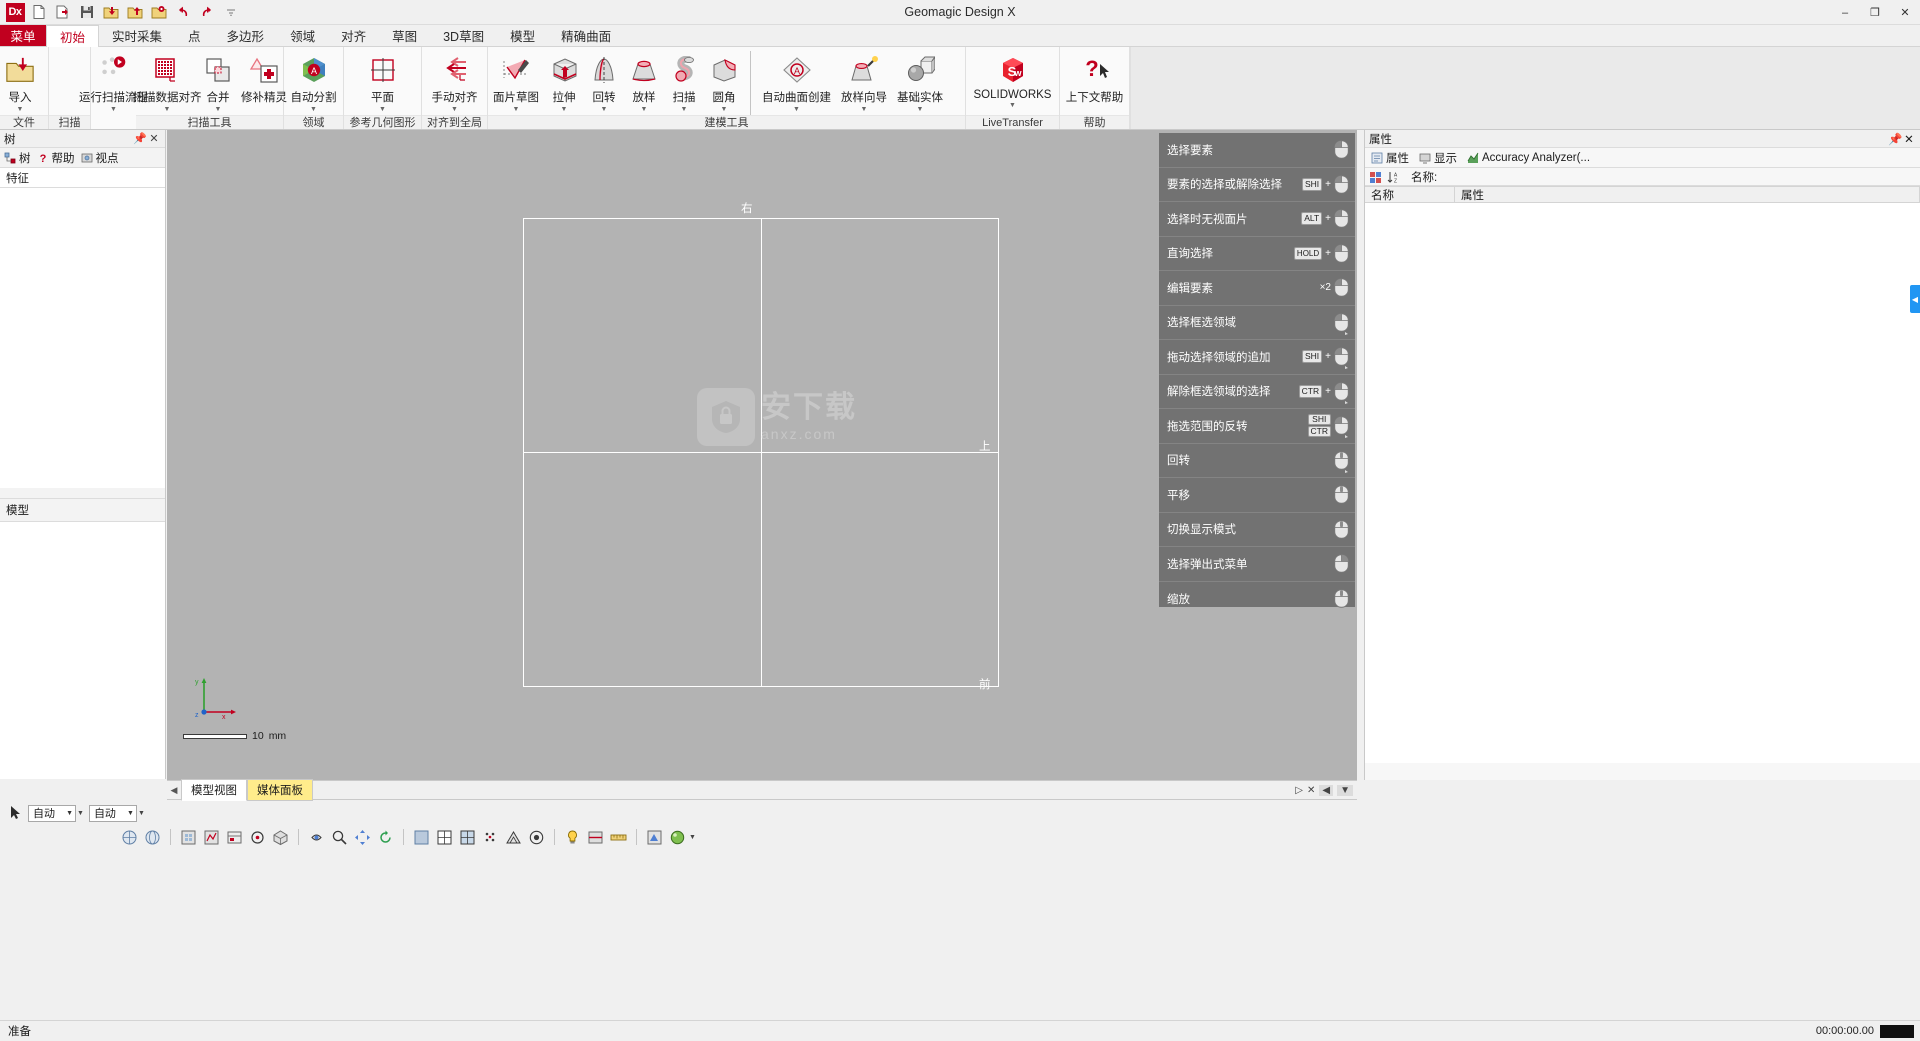 Image resolution: width=1920 pixels, height=1041 pixels. I want to click on ribbon-button-primitive-solid: 基础实体 ▼, so click(920, 82).